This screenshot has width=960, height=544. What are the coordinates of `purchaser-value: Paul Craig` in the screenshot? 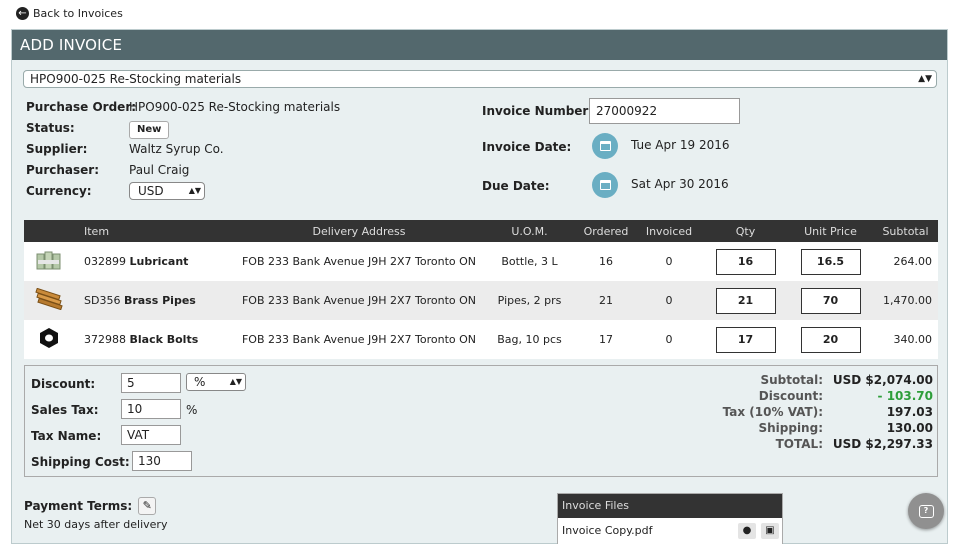 It's located at (159, 170).